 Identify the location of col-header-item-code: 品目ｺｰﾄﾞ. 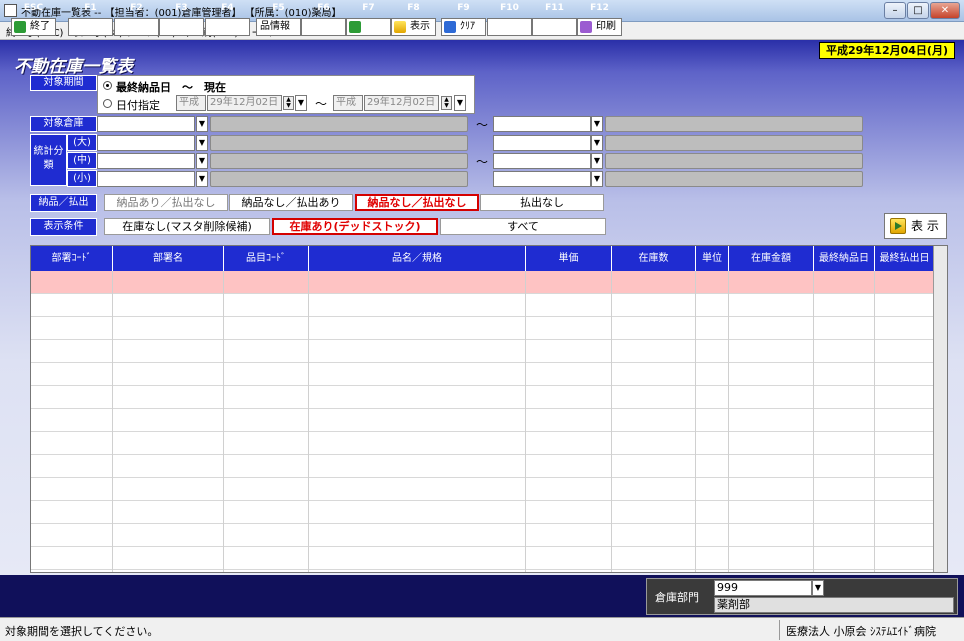
(266, 258).